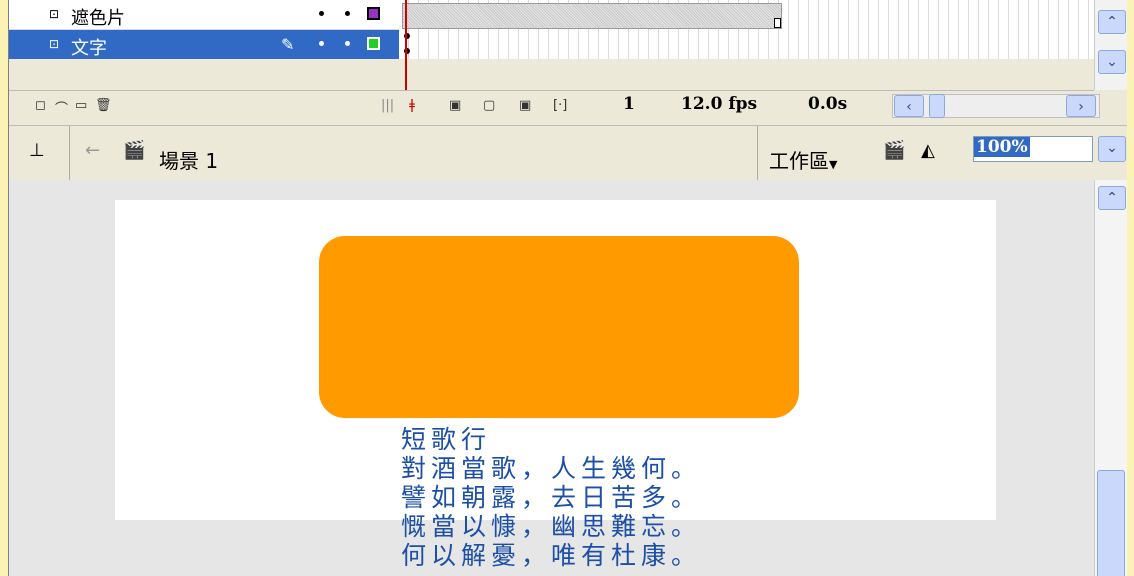 This screenshot has height=576, width=1134. I want to click on onion-skin-outlines-icon: ▢, so click(489, 105).